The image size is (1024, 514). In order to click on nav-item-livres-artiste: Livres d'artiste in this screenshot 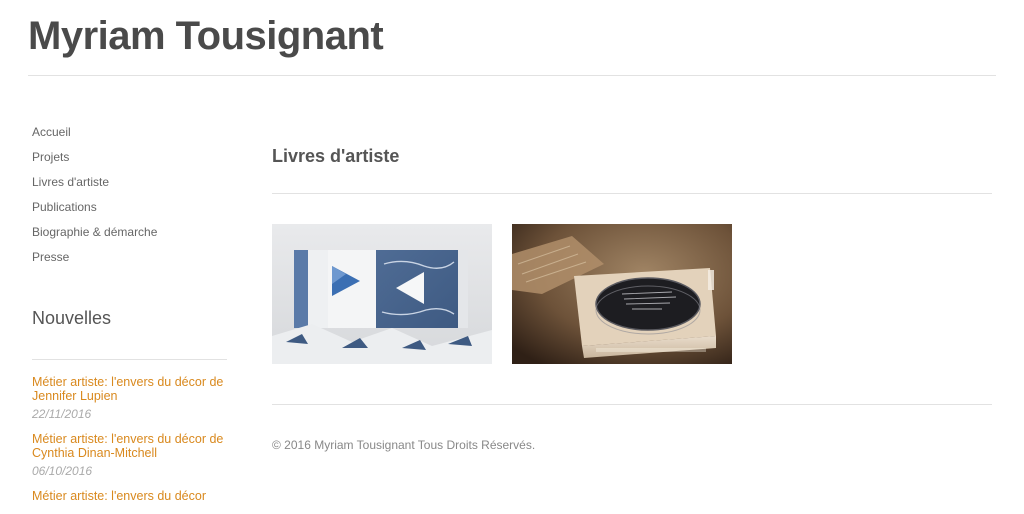, I will do `click(130, 182)`.